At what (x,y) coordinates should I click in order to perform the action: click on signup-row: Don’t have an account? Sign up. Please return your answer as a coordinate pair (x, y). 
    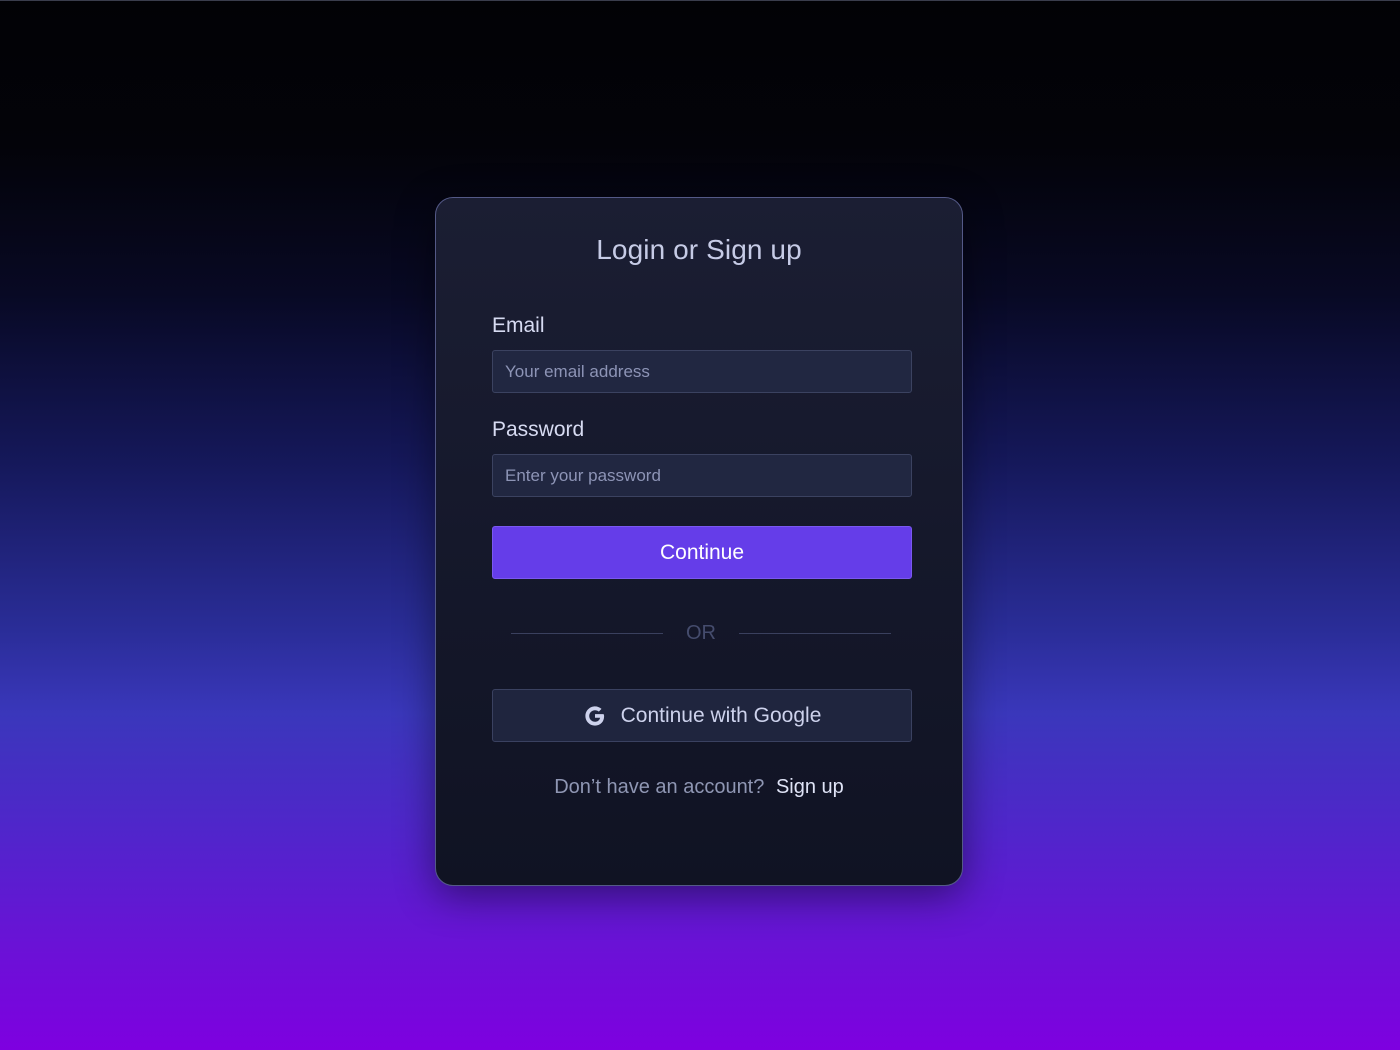
    Looking at the image, I should click on (699, 787).